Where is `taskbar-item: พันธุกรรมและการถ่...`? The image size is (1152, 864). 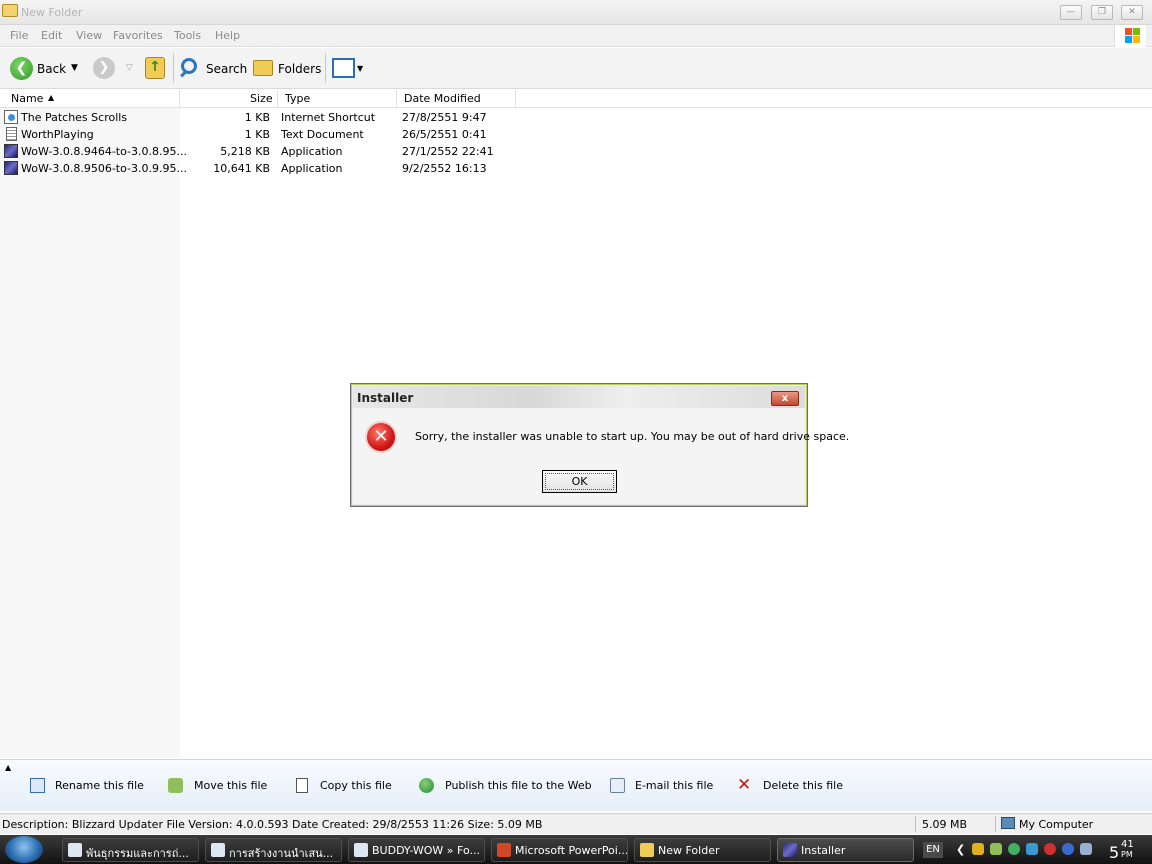 taskbar-item: พันธุกรรมและการถ่... is located at coordinates (130, 850).